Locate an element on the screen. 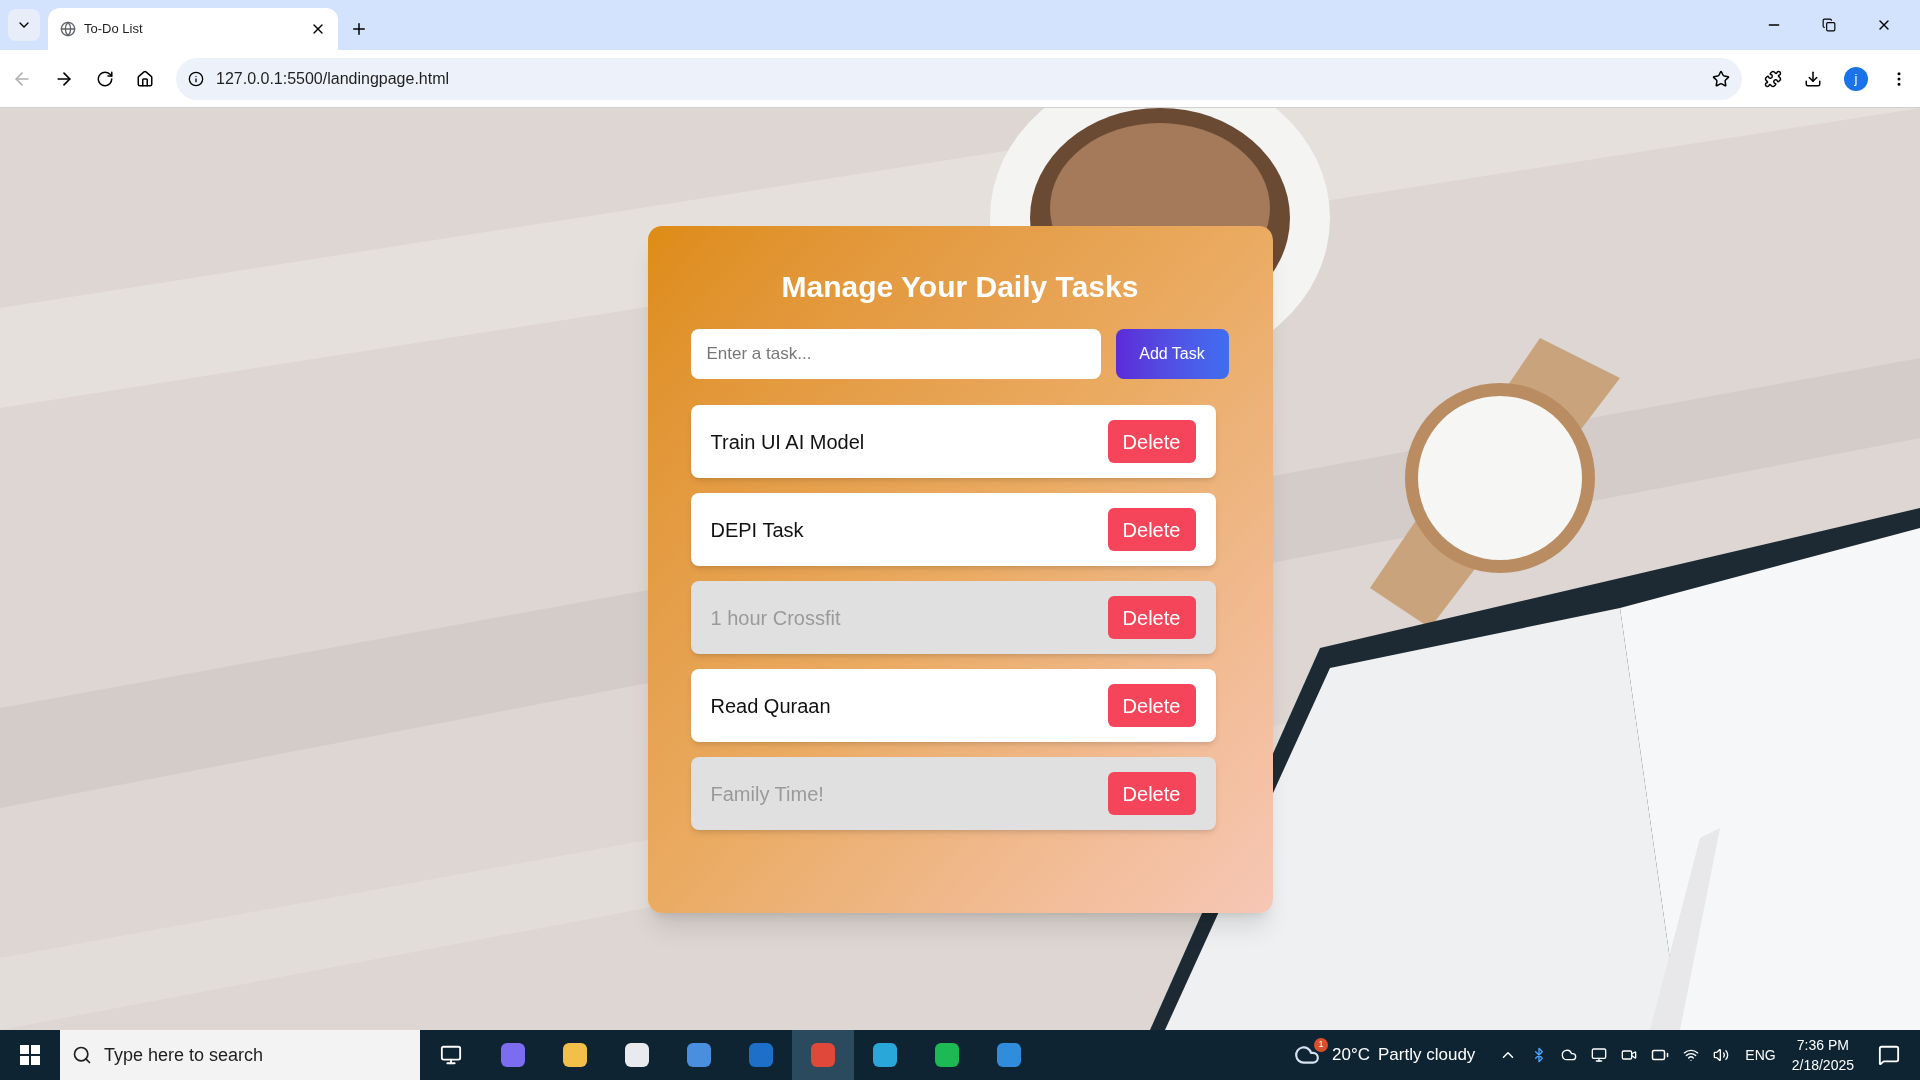 The image size is (1920, 1080). address-bar: 127.0.0.1:5500/landingpage.html is located at coordinates (959, 78).